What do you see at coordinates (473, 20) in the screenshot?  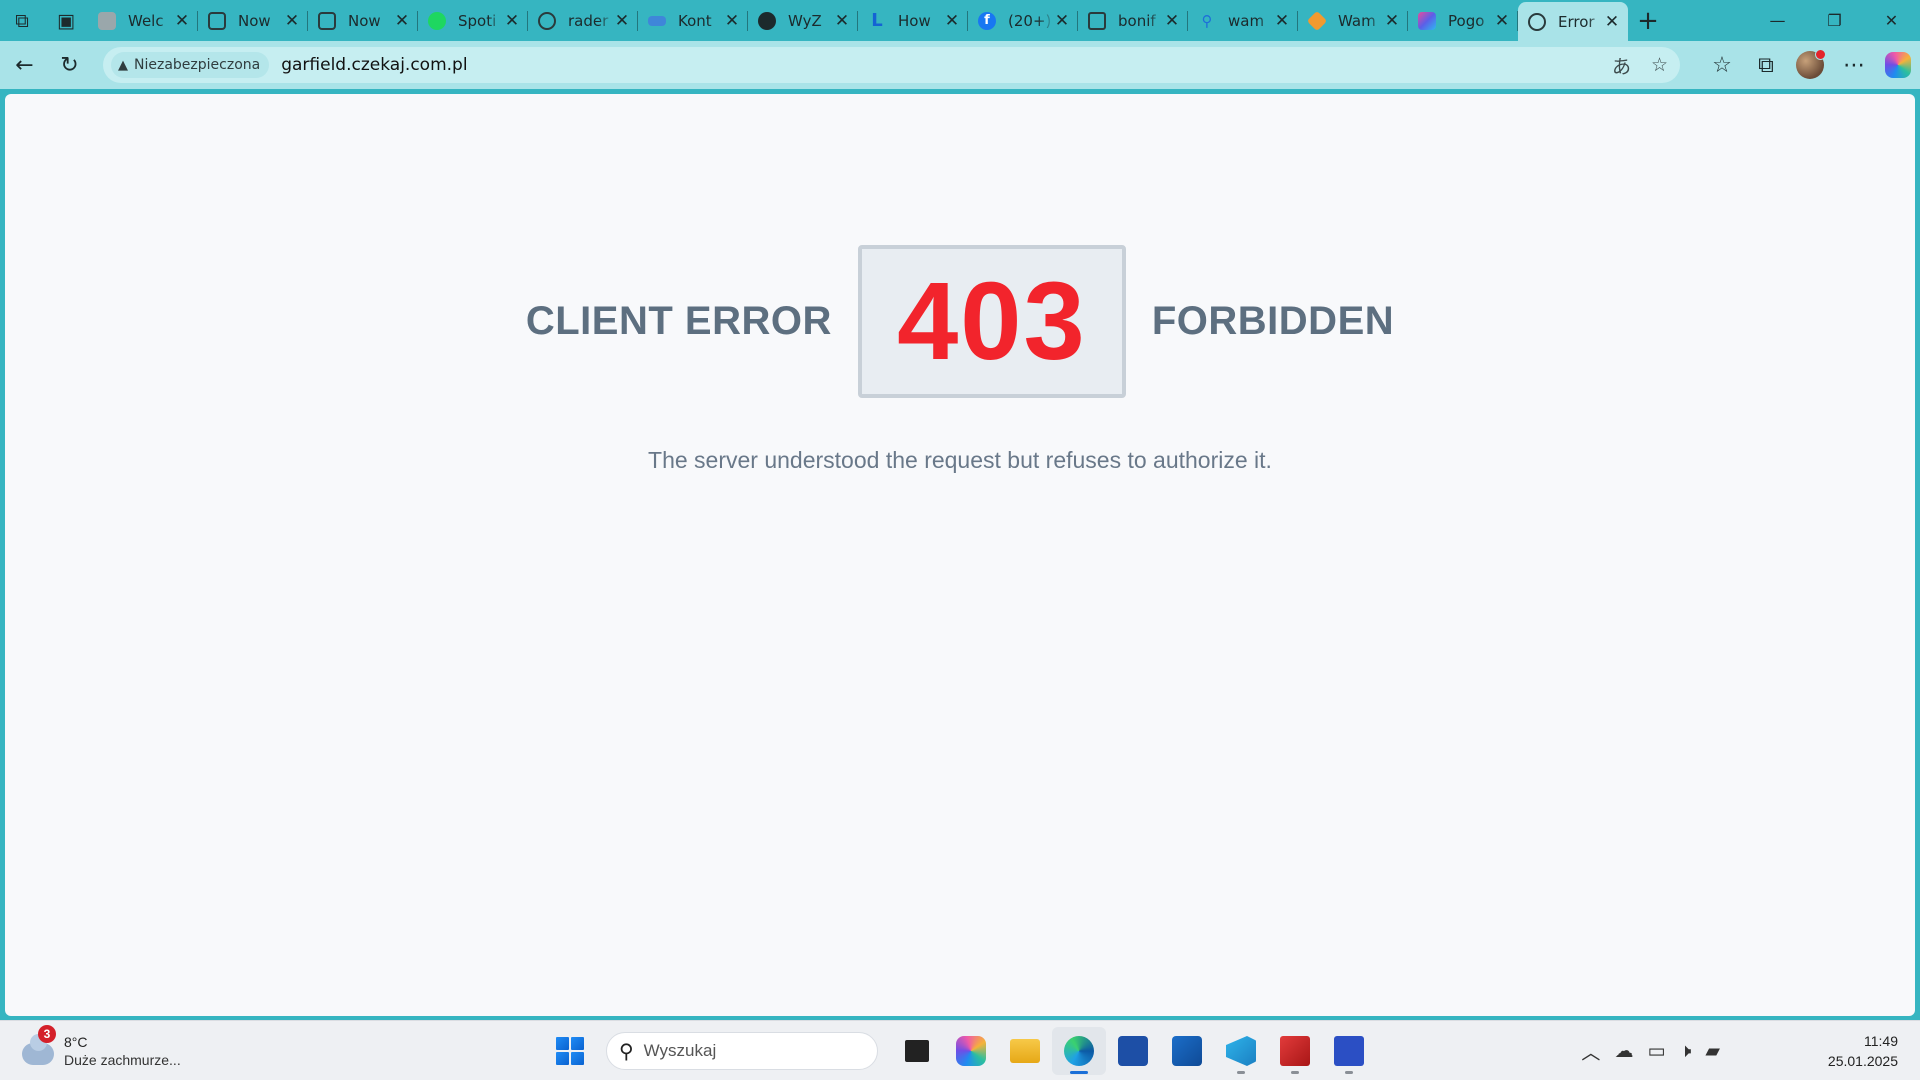 I see `tab-4: Spoti ✕` at bounding box center [473, 20].